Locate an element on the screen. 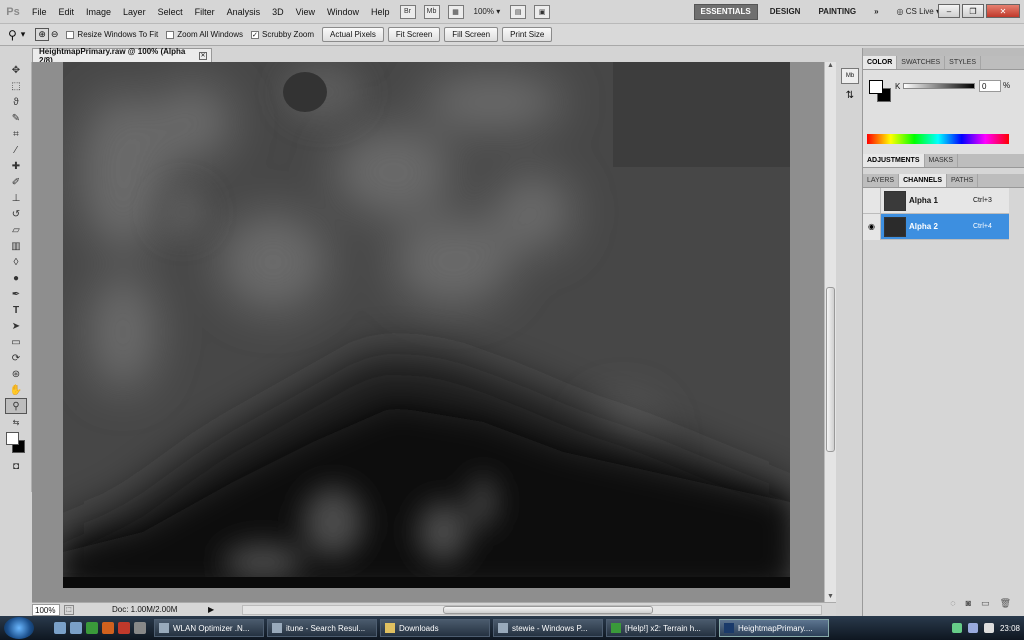 Image resolution: width=1024 pixels, height=640 pixels. brush-tool-icon: ✐ is located at coordinates (16, 182).